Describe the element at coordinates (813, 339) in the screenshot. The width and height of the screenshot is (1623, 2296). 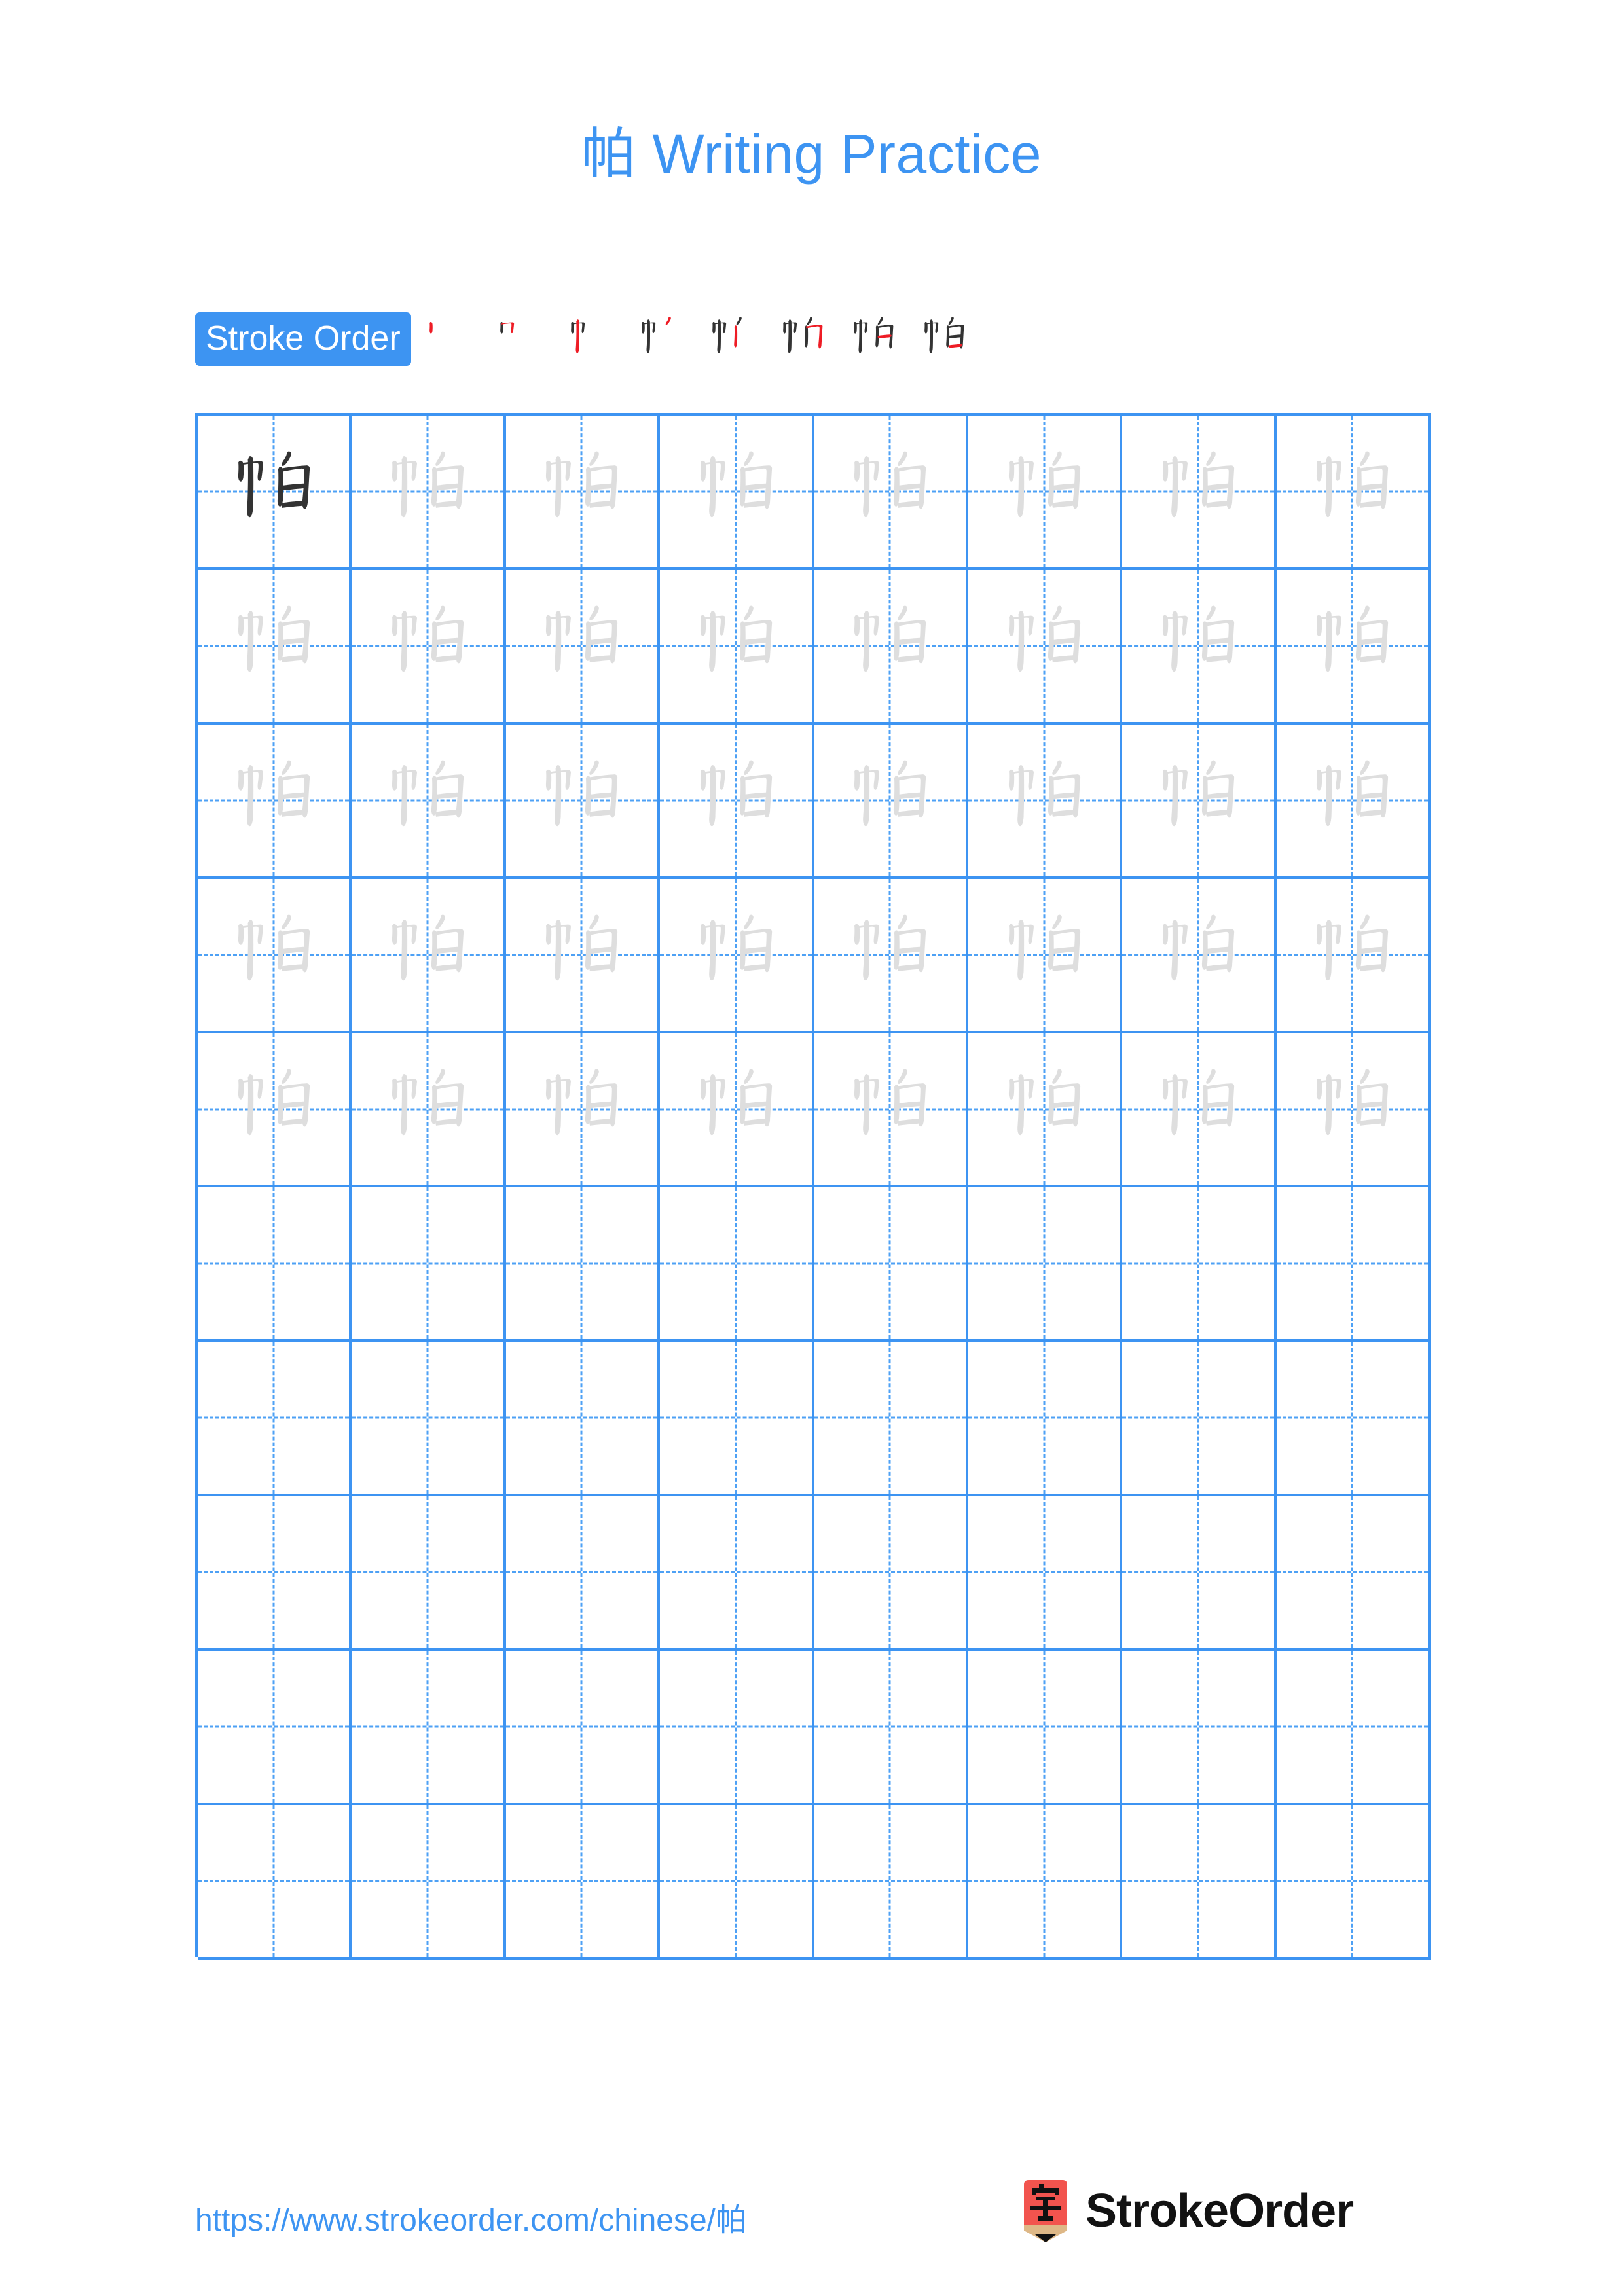
I see `stroke-order-section: Stroke Order` at that location.